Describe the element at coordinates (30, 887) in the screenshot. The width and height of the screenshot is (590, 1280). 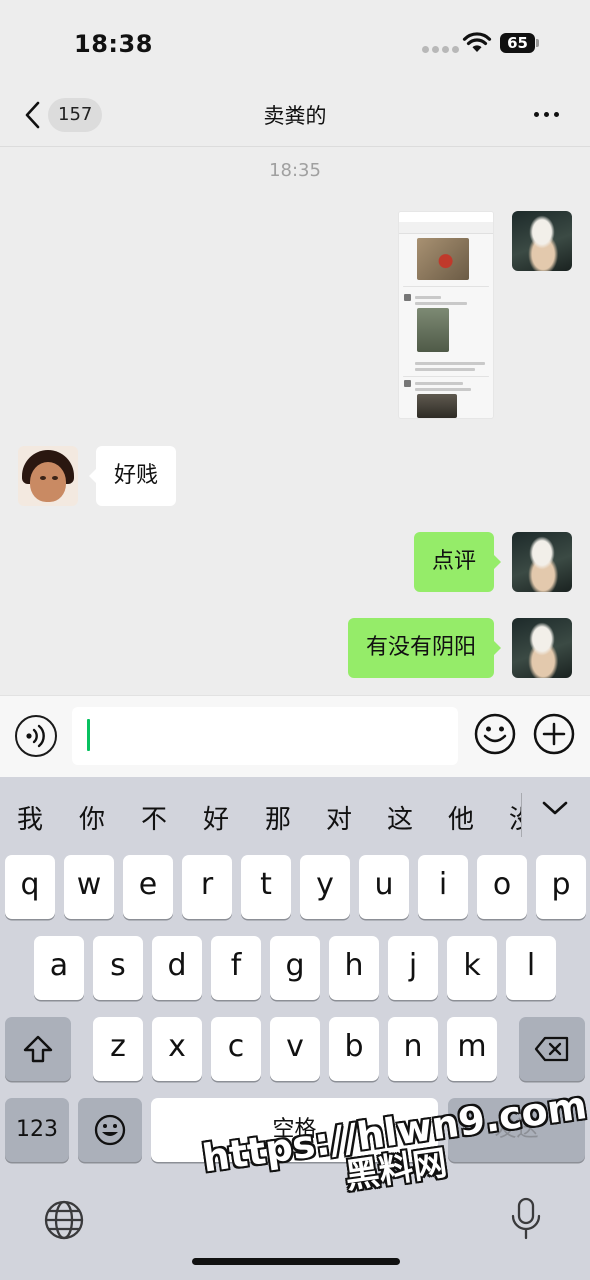
I see `key-q: q` at that location.